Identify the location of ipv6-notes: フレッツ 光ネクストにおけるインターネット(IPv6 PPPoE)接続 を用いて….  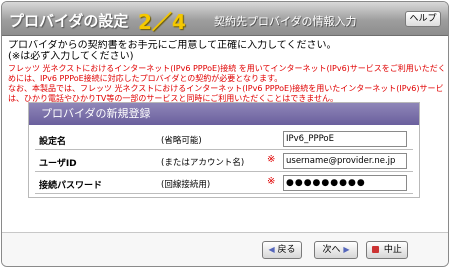
(226, 84).